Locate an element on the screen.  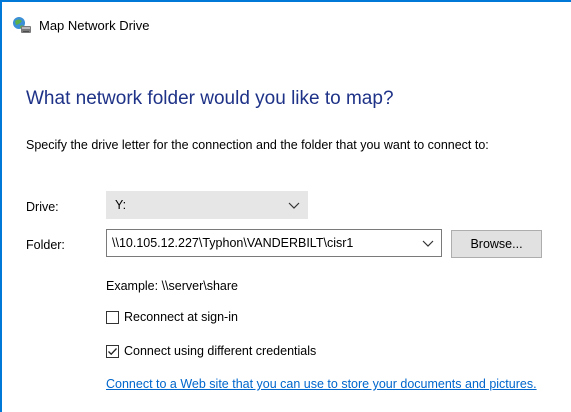
reconnect-label: Reconnect at sign-in is located at coordinates (181, 317).